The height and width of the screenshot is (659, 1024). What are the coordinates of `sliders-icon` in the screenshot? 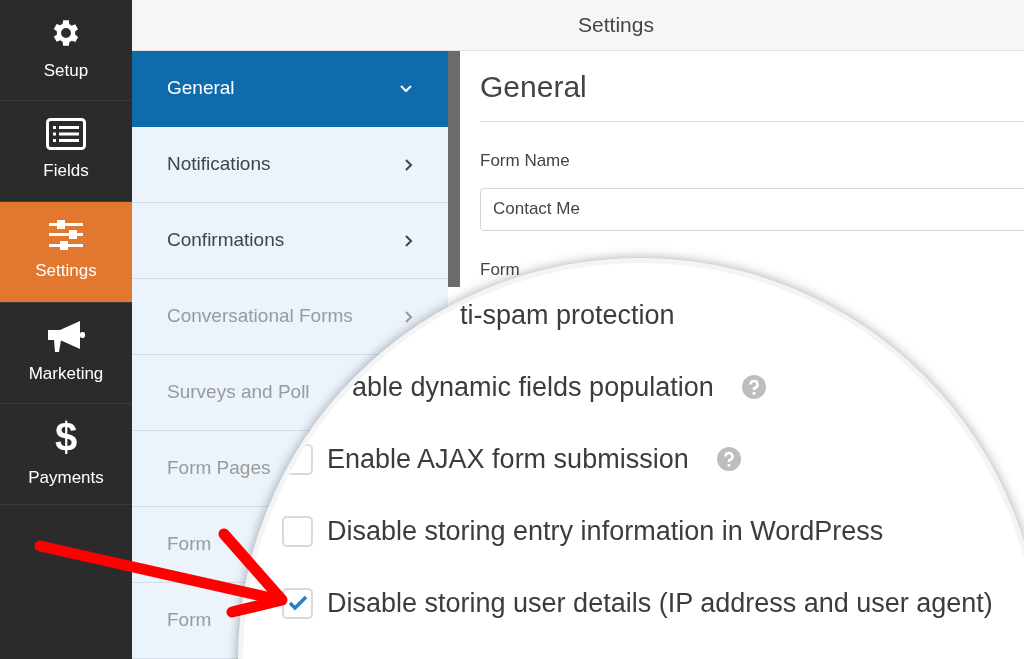 It's located at (66, 235).